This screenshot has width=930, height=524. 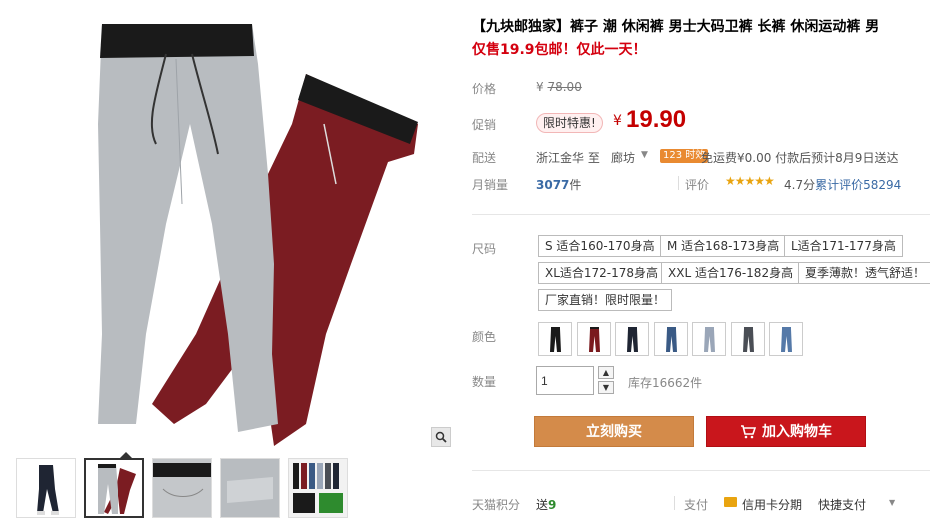 What do you see at coordinates (843, 246) in the screenshot?
I see `size-option-l: L适合171-177身高` at bounding box center [843, 246].